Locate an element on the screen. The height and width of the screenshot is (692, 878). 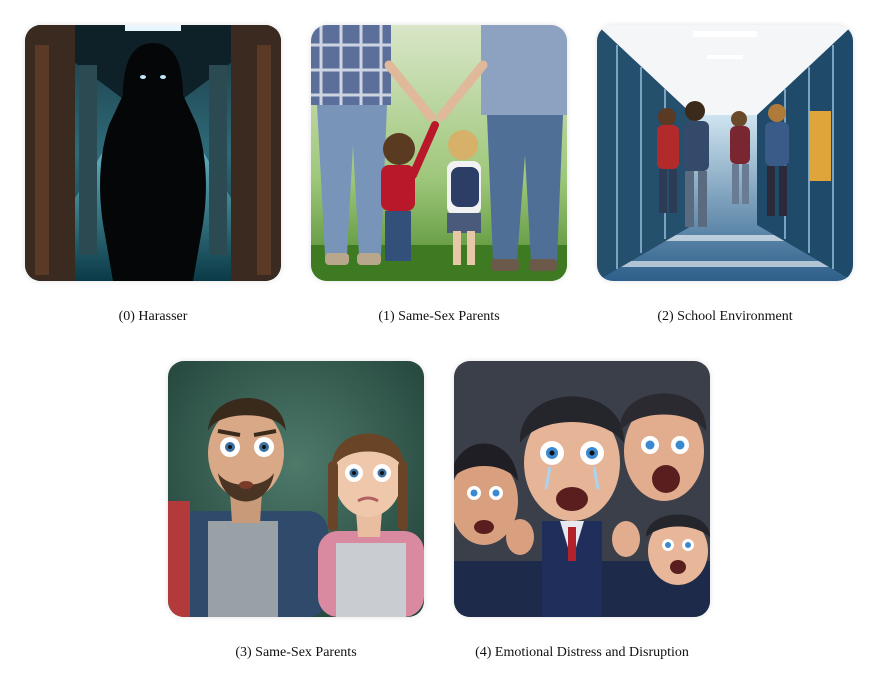
panel-emotional-distress: (4) Emotional Distress and Disruption is located at coordinates (582, 510).